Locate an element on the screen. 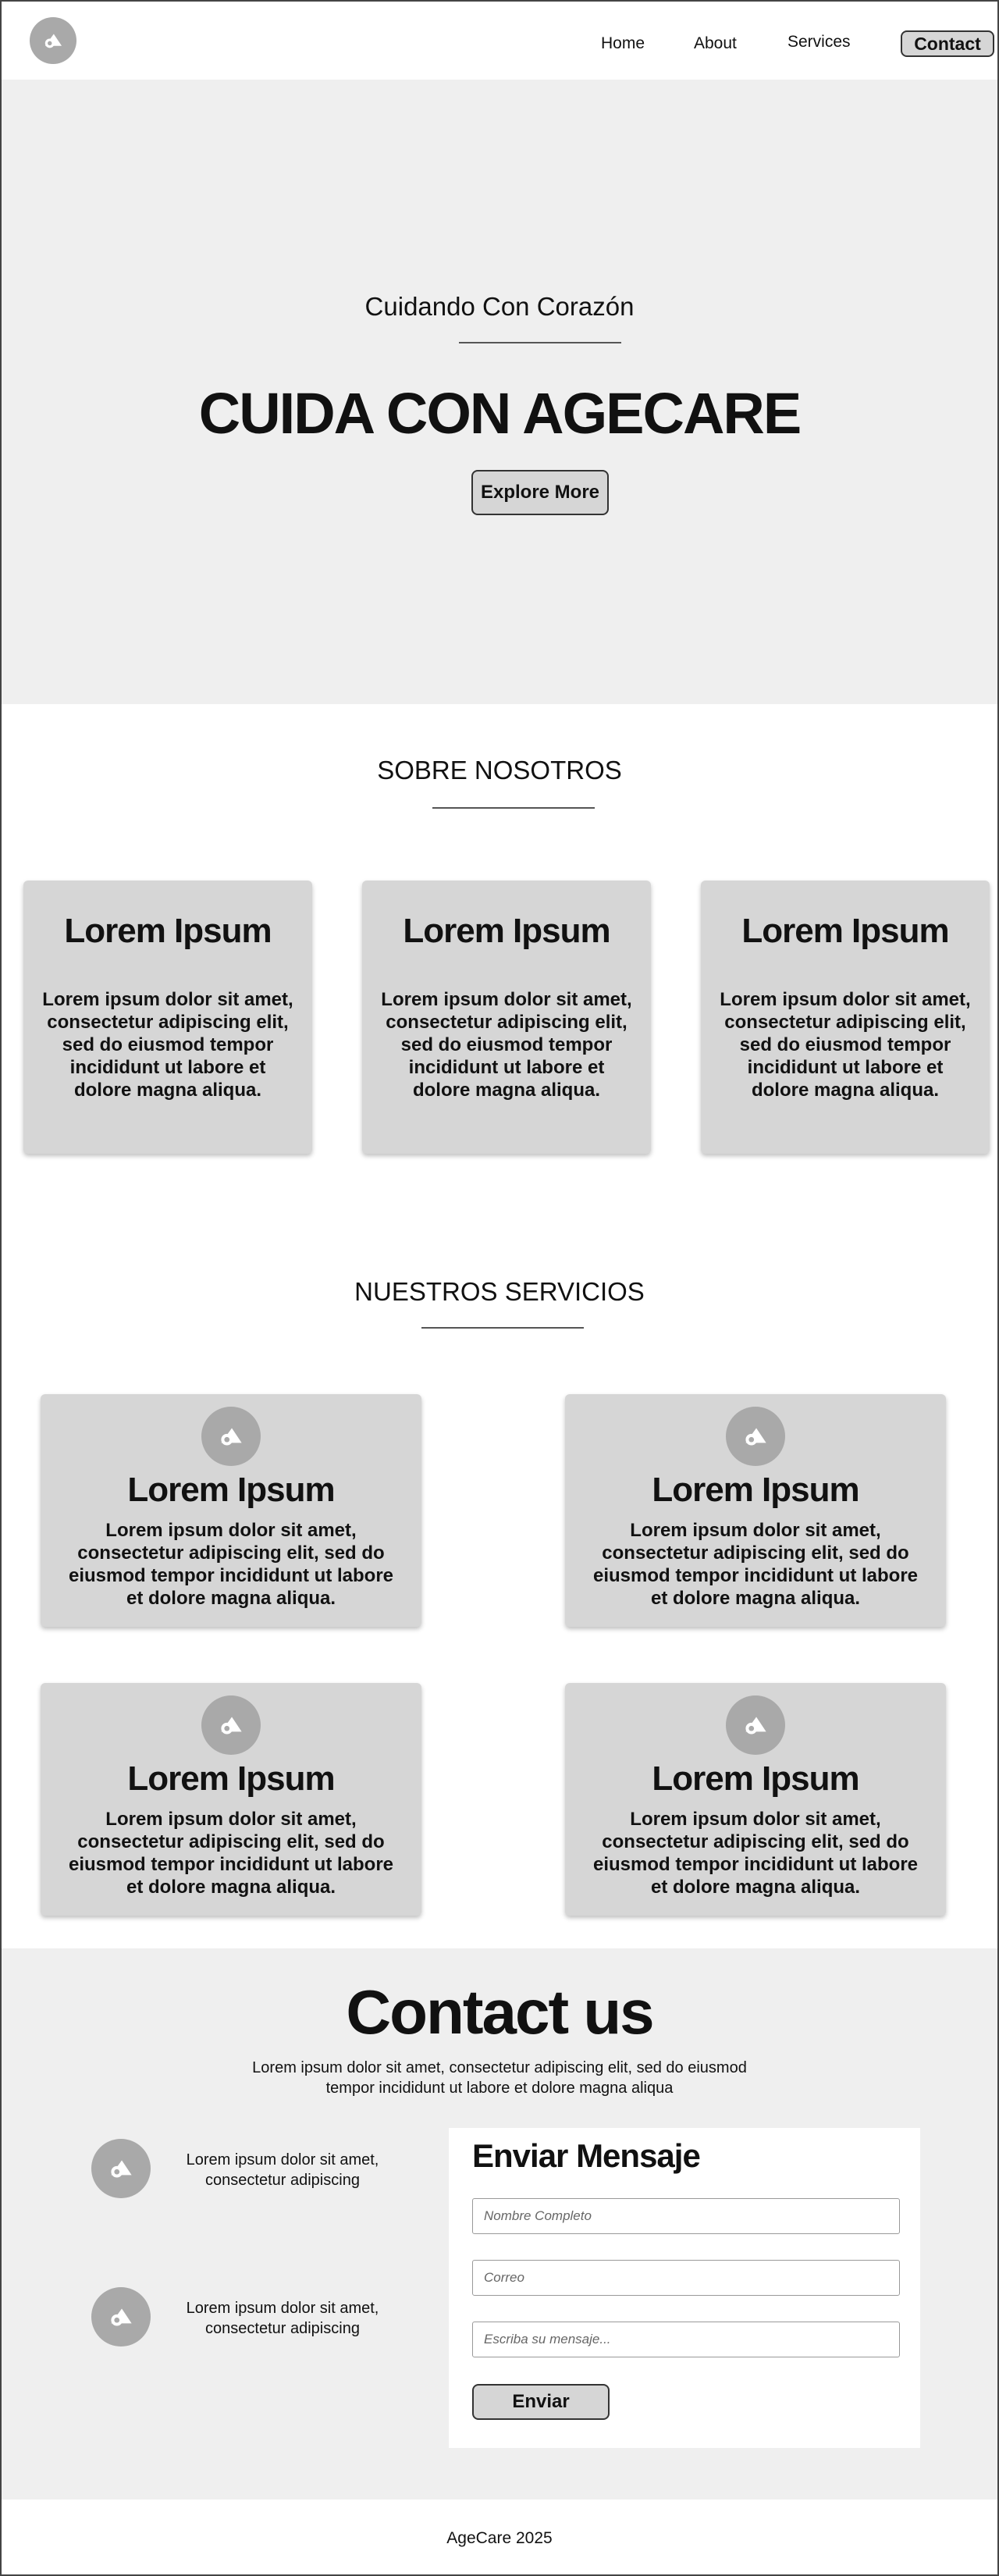  hero-subtitle: Cuidando Con Corazón is located at coordinates (499, 306).